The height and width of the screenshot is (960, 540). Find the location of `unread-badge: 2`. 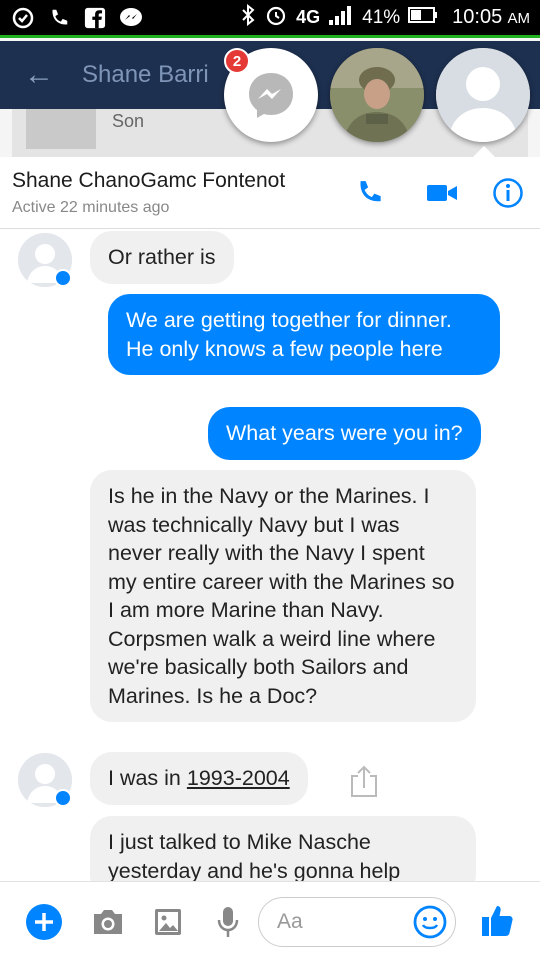

unread-badge: 2 is located at coordinates (237, 61).